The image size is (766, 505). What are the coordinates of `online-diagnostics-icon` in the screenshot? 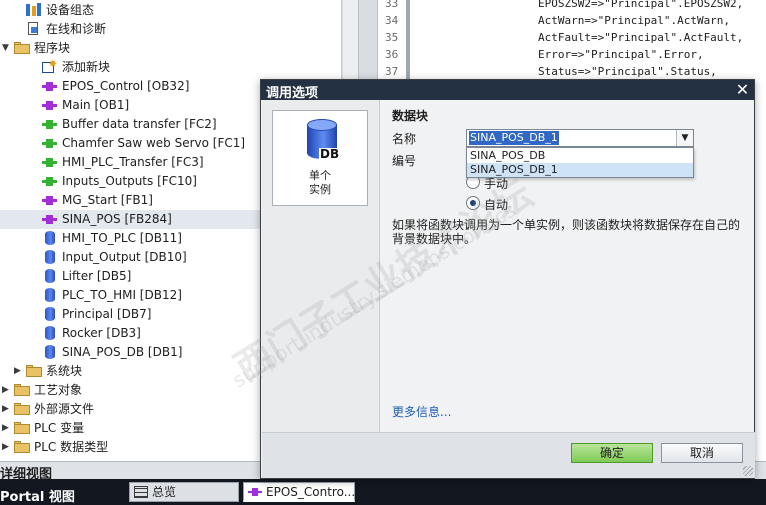 It's located at (33, 29).